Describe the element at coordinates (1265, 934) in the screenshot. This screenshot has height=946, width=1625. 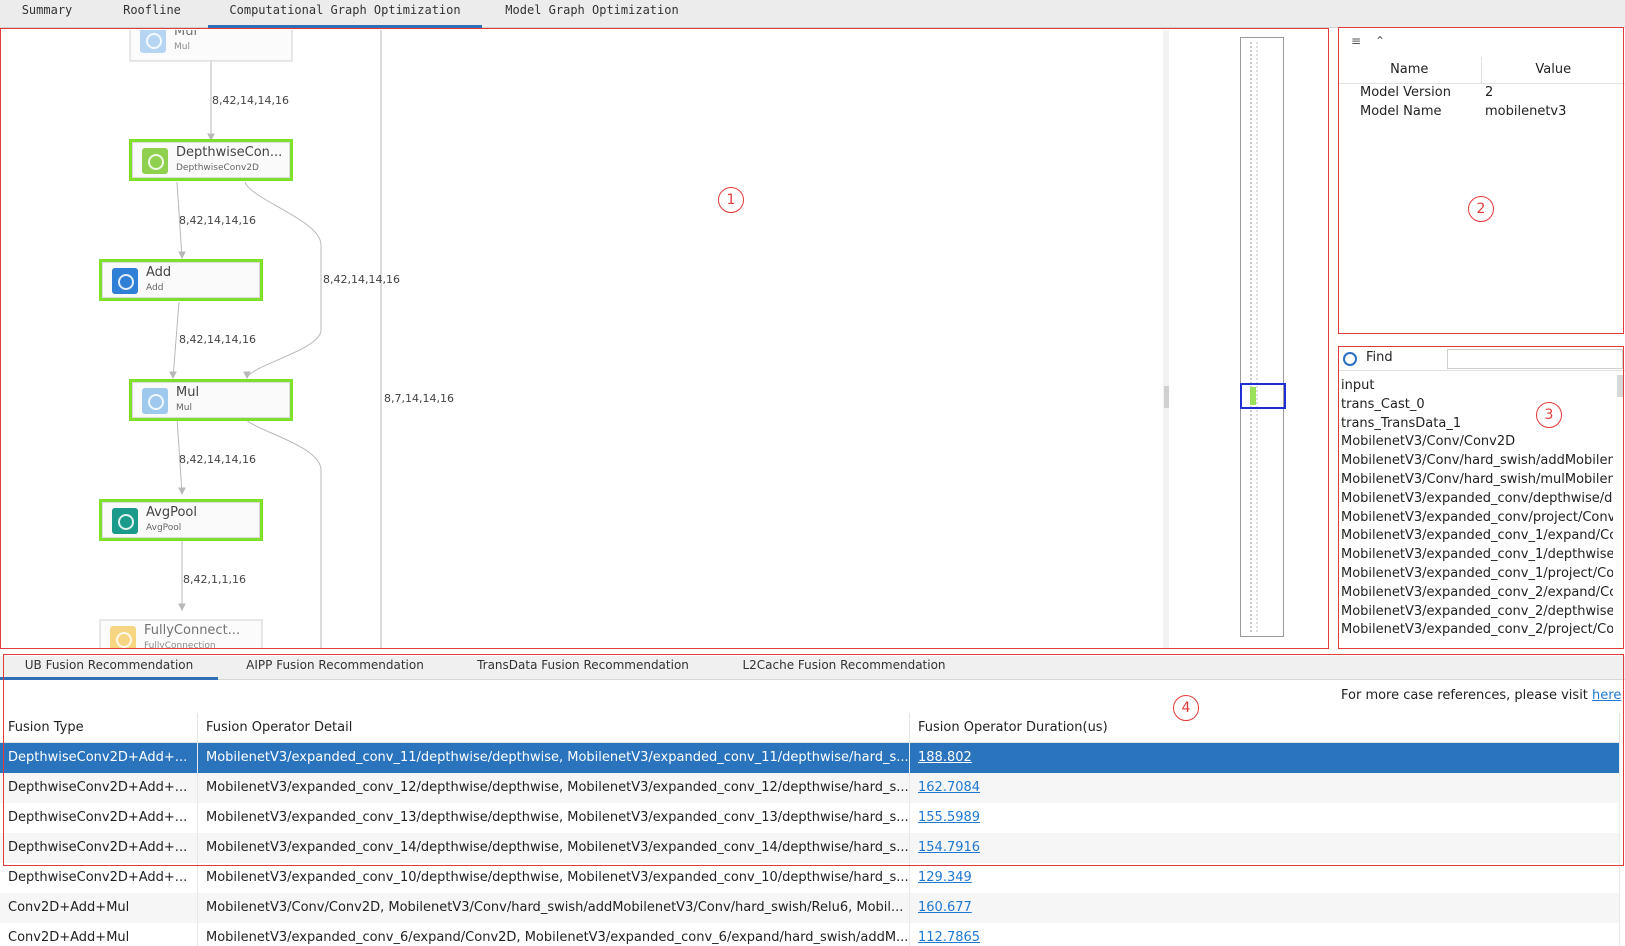
I see `duration-link: 112.7865` at that location.